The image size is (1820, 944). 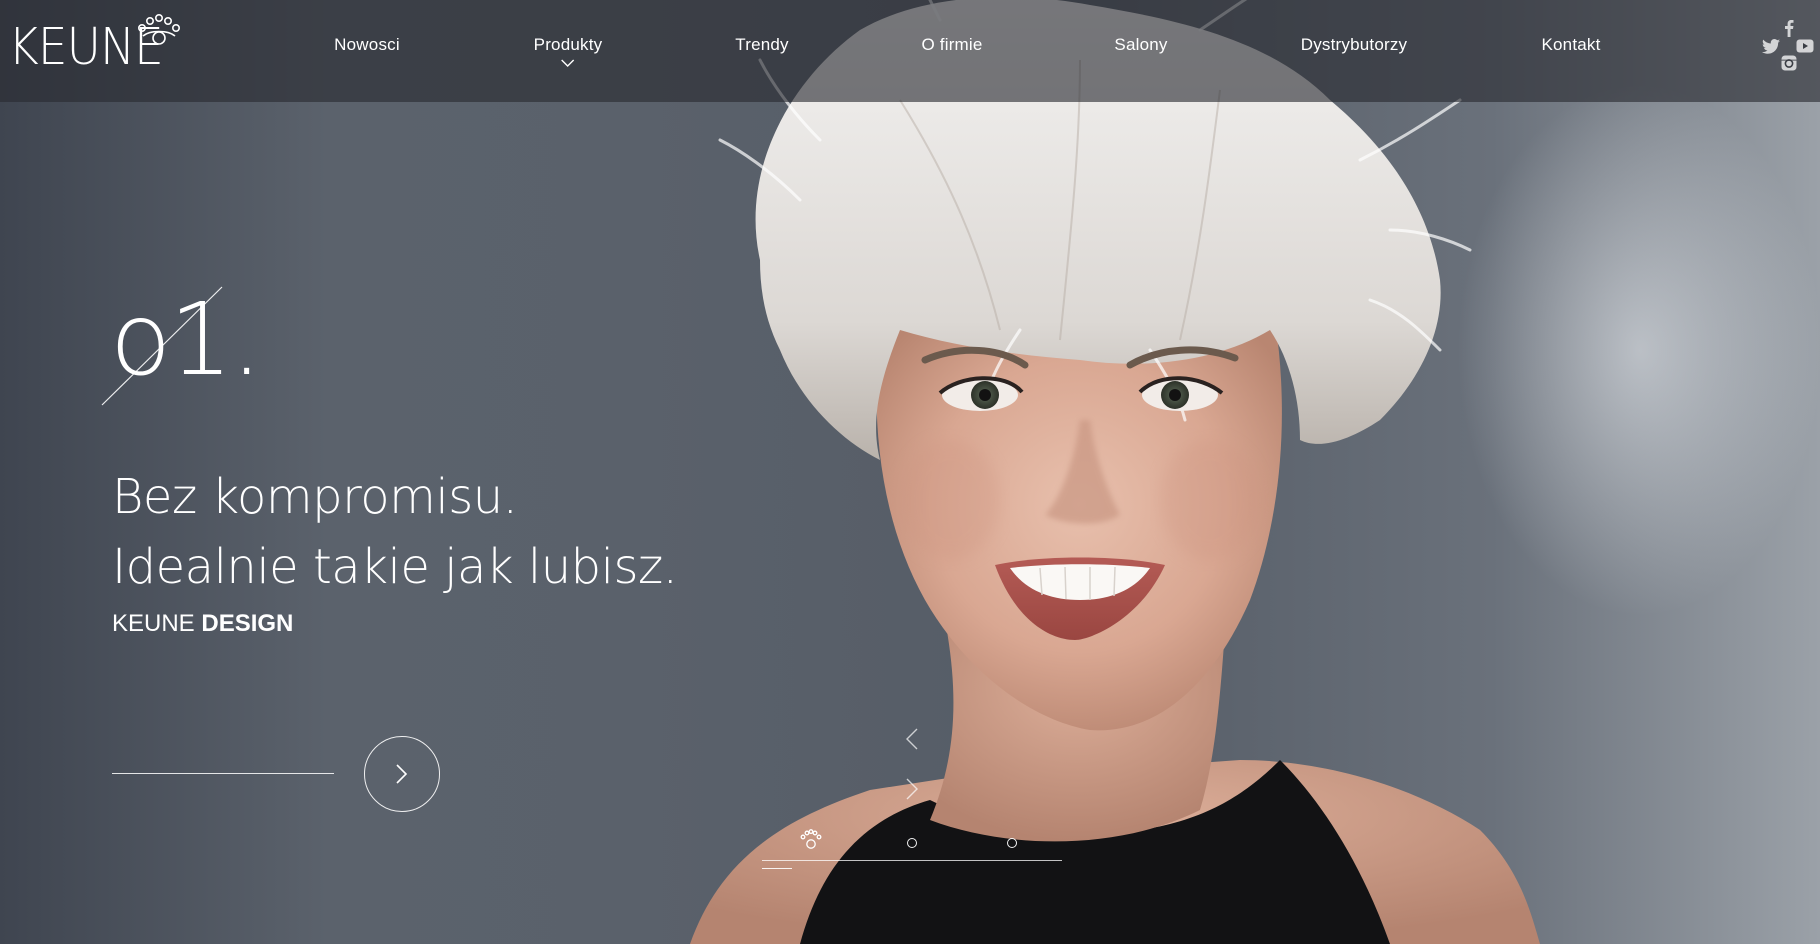 I want to click on headline-line-1: Bez kompromisu., so click(x=315, y=497).